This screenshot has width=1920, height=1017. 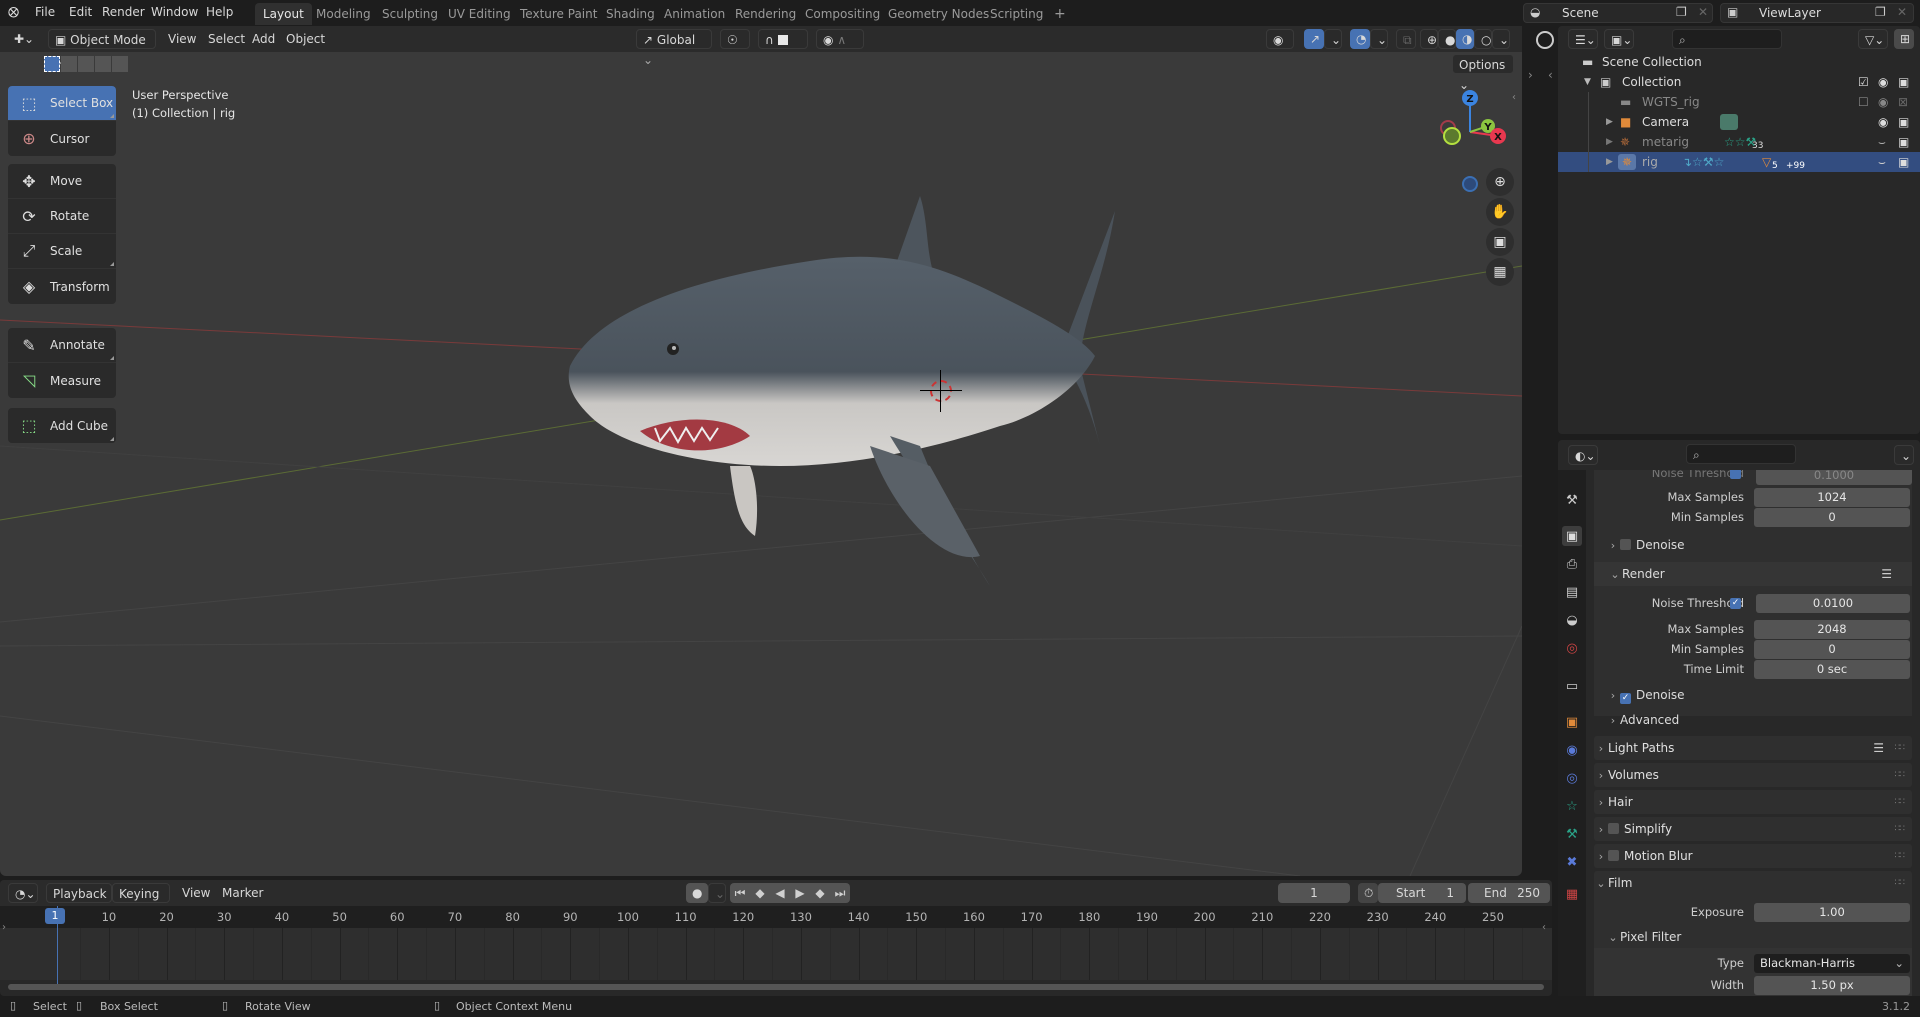 What do you see at coordinates (1500, 242) in the screenshot?
I see `camera-view-icon: ▣` at bounding box center [1500, 242].